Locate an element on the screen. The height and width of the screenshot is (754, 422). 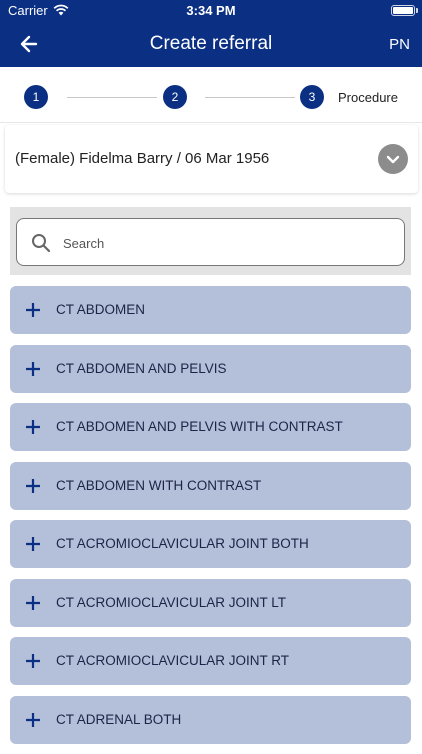
app-header: Carrier 3:34 PM Create referral PN is located at coordinates (211, 33).